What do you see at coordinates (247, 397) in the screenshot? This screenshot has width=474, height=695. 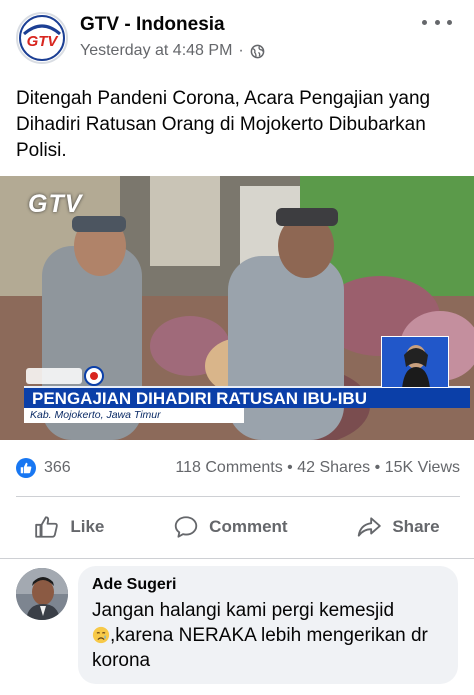 I see `news-headline: PENGAJIAN DIHADIRI RATUSAN IBU-IBU` at bounding box center [247, 397].